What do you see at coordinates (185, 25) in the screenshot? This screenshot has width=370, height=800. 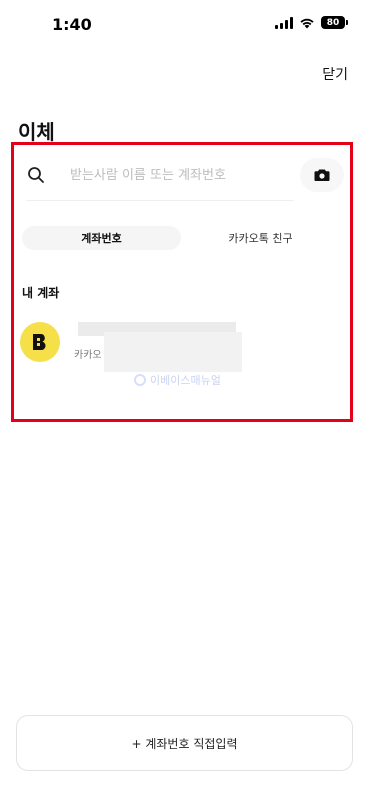 I see `status-bar: 1:40 80` at bounding box center [185, 25].